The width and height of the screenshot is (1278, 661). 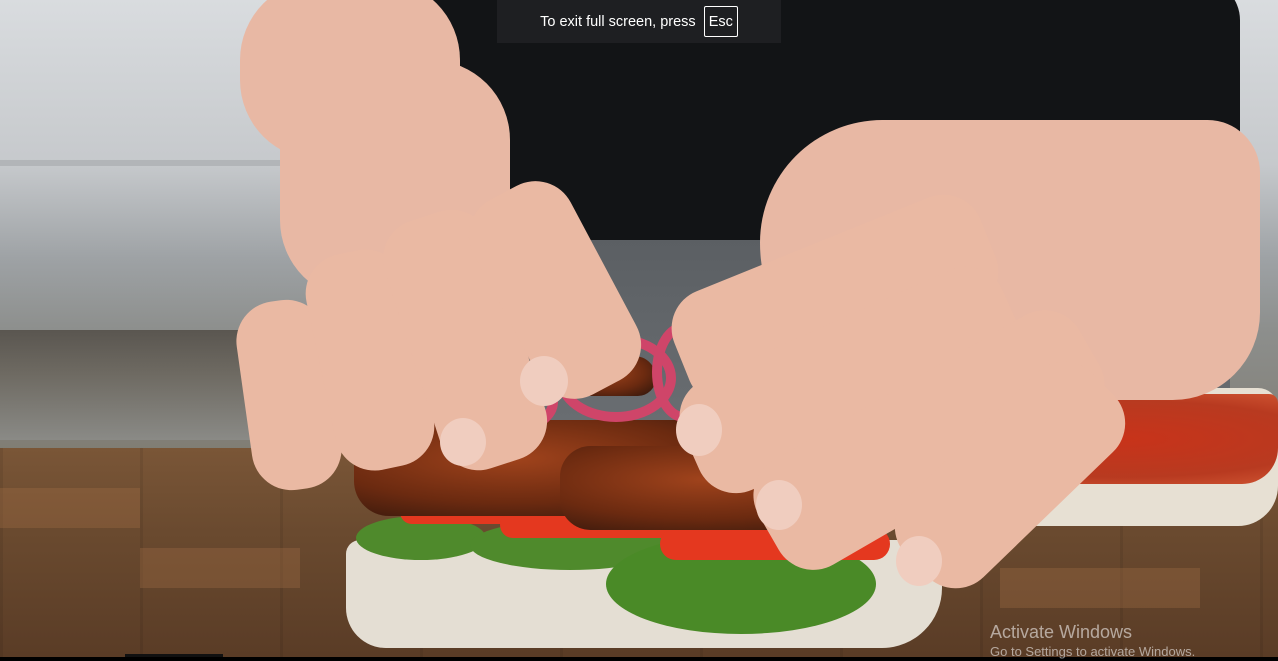 I want to click on fullscreen-notice-text: To exit full screen, press, so click(x=618, y=21).